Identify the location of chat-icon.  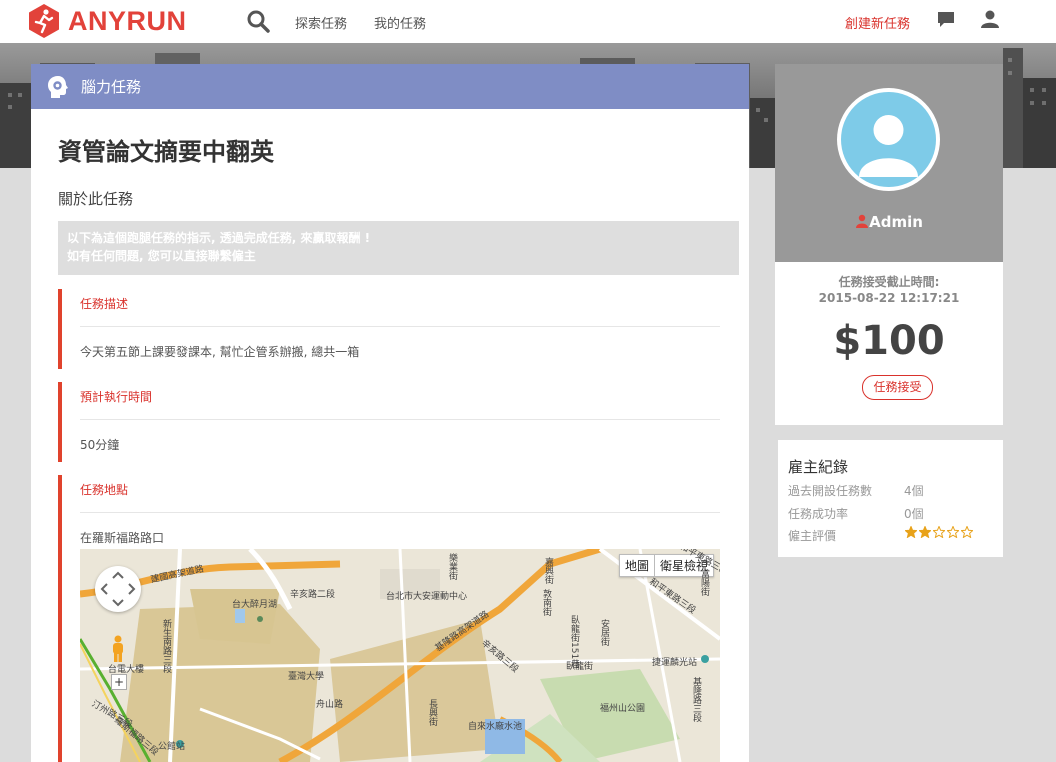
(946, 19).